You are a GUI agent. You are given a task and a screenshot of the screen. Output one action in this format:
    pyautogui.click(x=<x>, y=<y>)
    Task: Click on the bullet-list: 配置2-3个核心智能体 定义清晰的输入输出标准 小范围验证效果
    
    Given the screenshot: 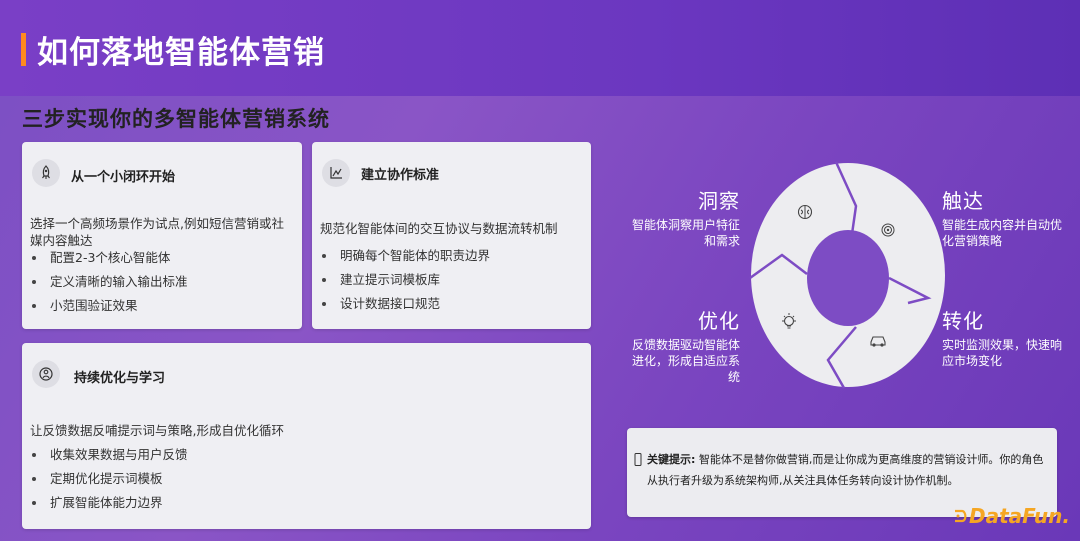 What is the action you would take?
    pyautogui.click(x=109, y=282)
    